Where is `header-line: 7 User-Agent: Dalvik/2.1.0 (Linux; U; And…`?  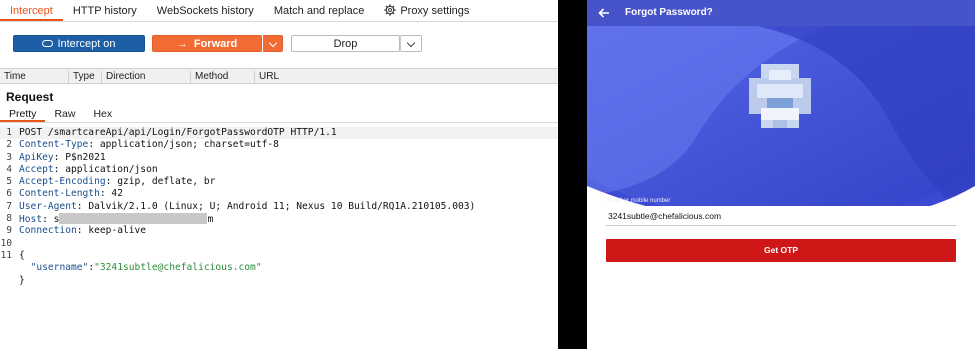
header-line: 7 User-Agent: Dalvik/2.1.0 (Linux; U; And… is located at coordinates (241, 206).